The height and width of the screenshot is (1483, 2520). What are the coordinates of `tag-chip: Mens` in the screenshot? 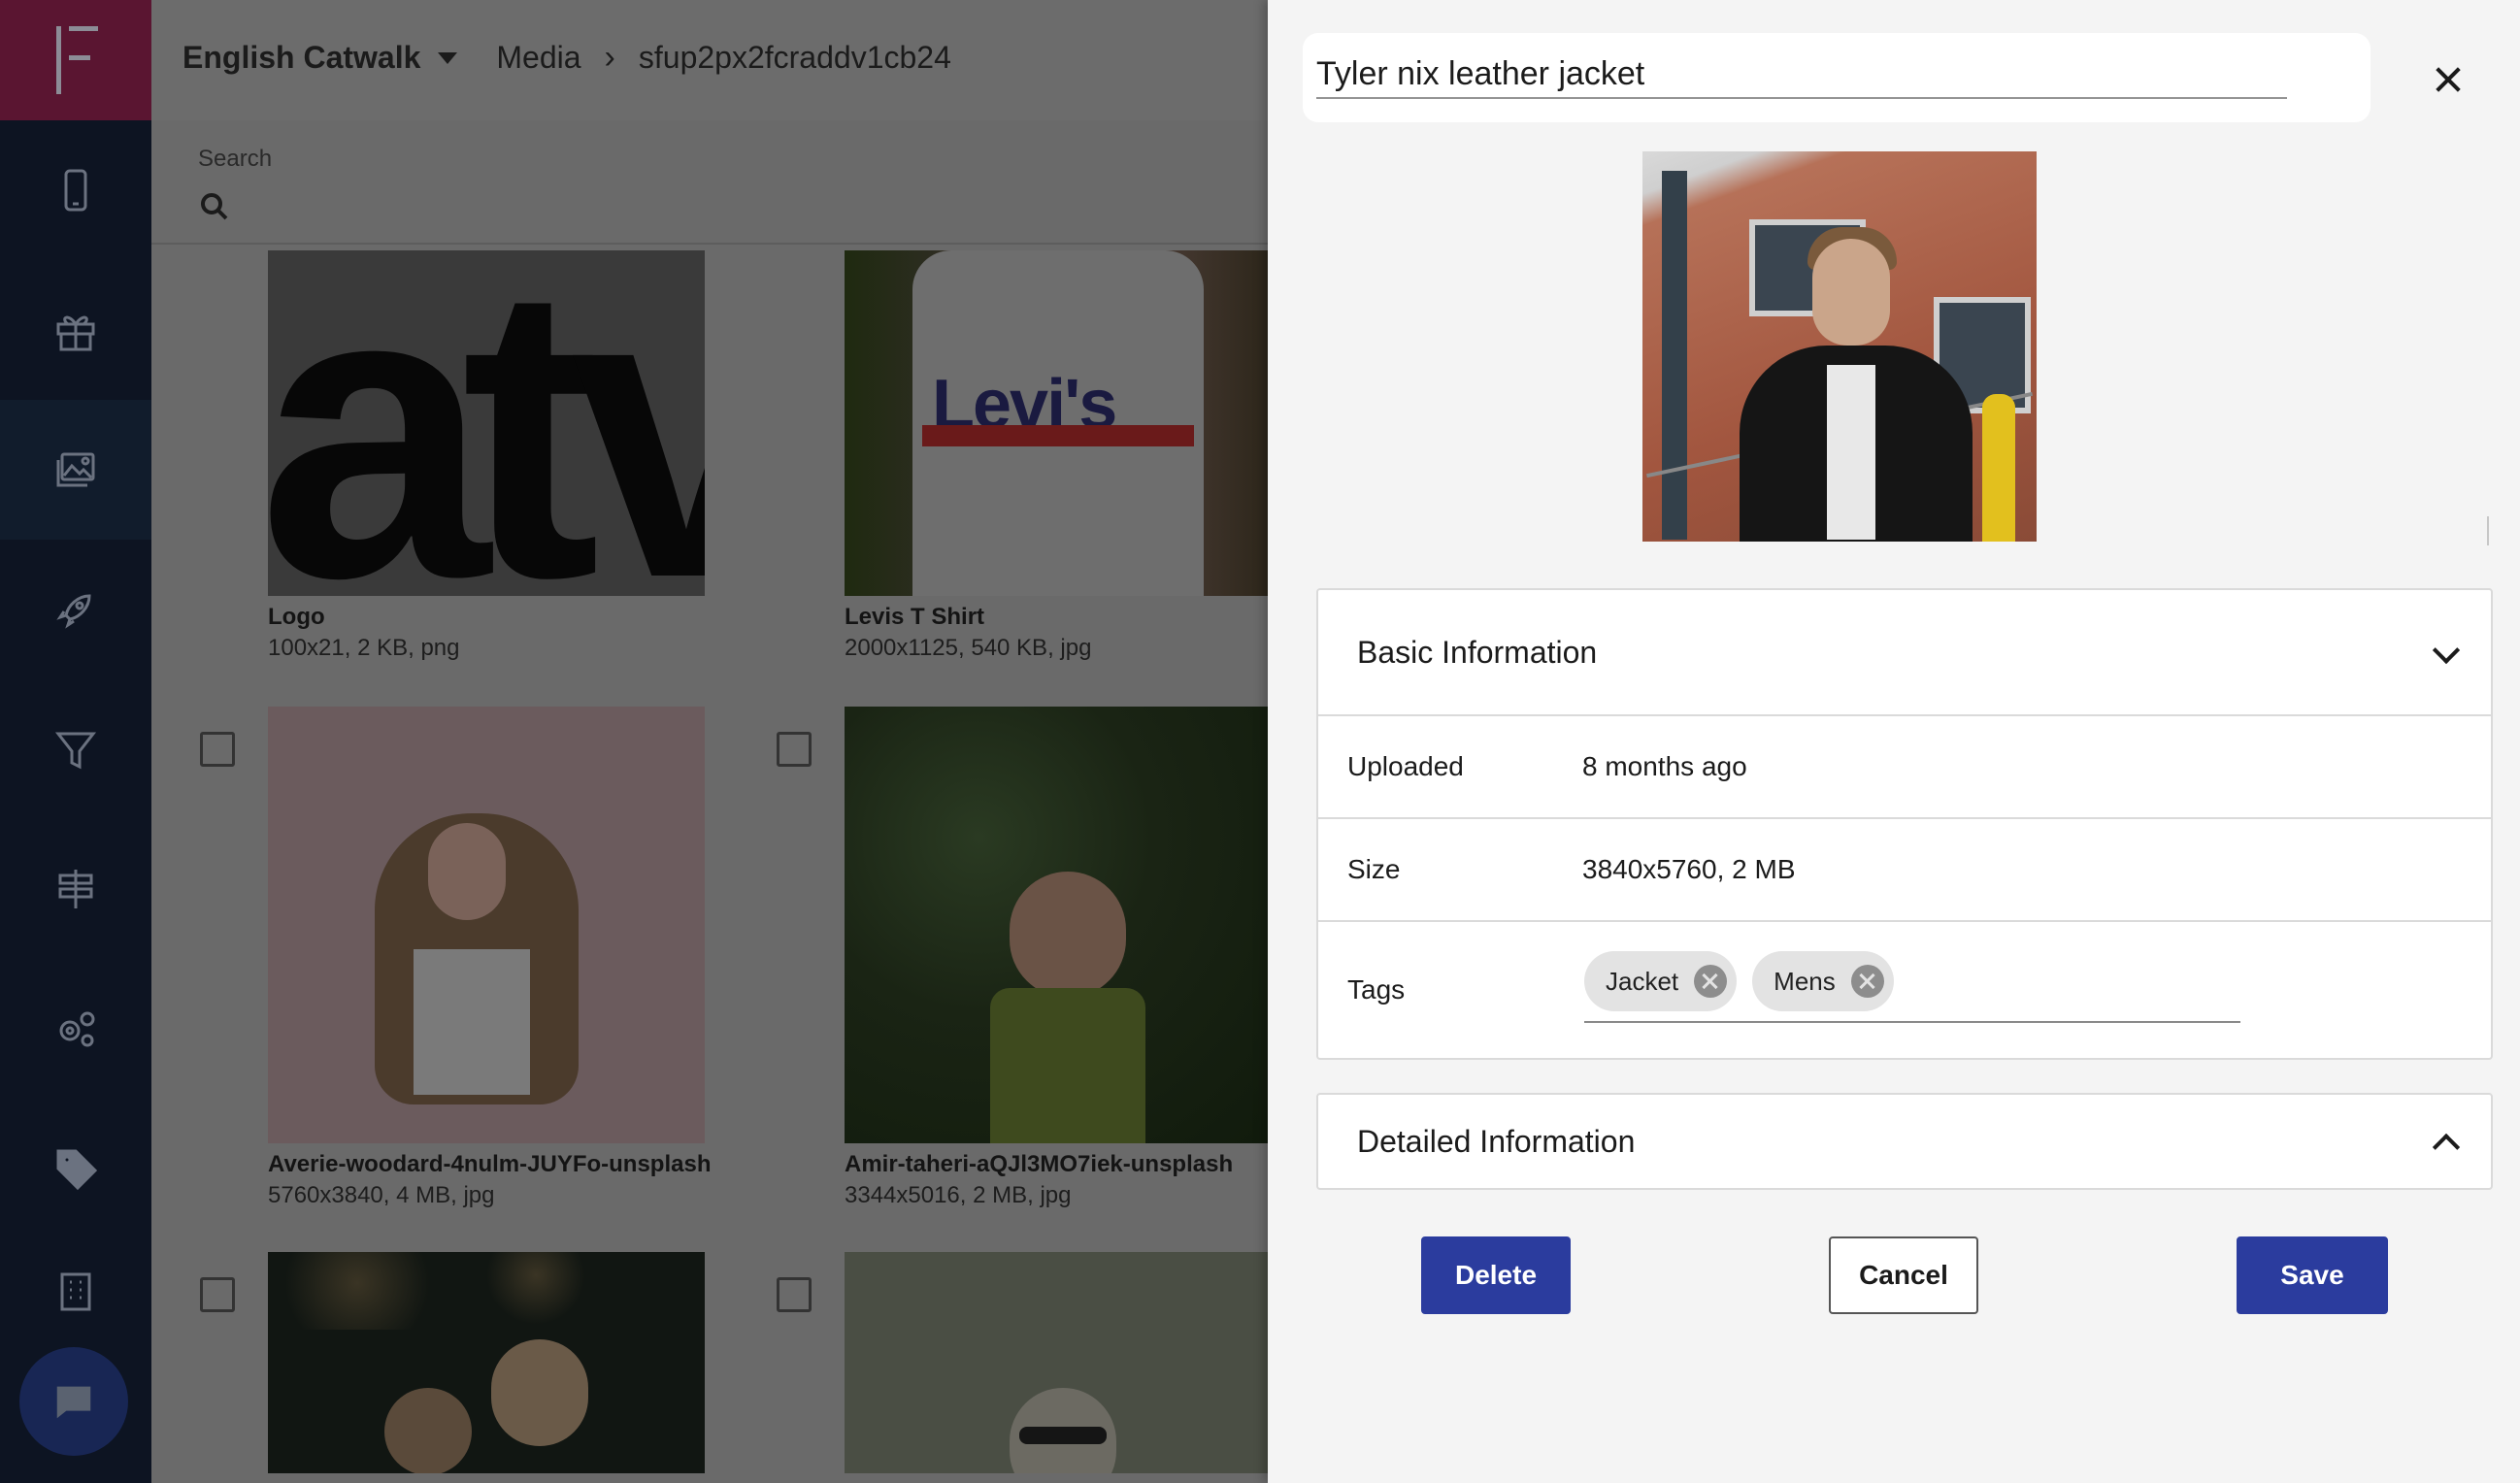 It's located at (1823, 981).